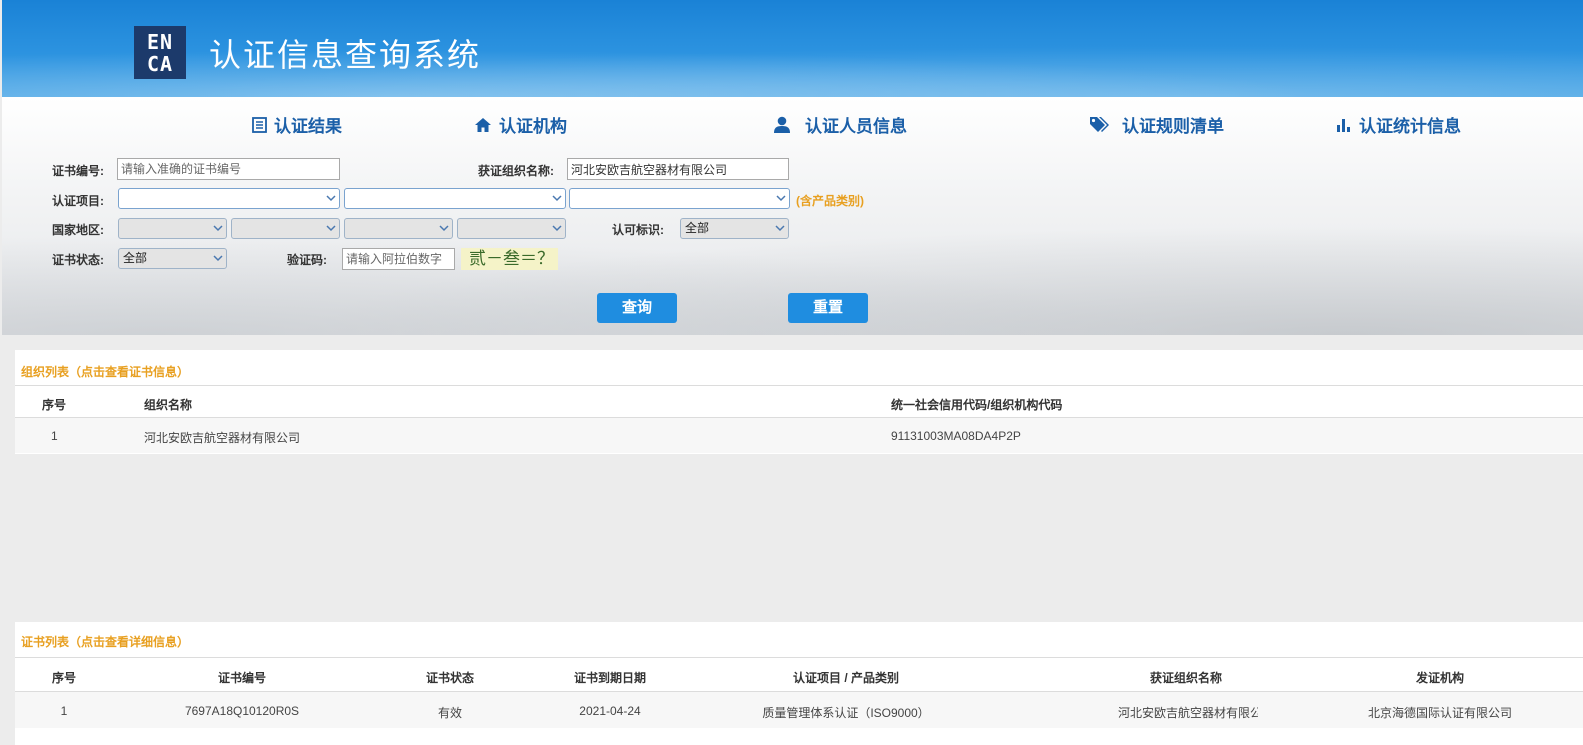  What do you see at coordinates (160, 63) in the screenshot?
I see `logo-text-bottom: CA` at bounding box center [160, 63].